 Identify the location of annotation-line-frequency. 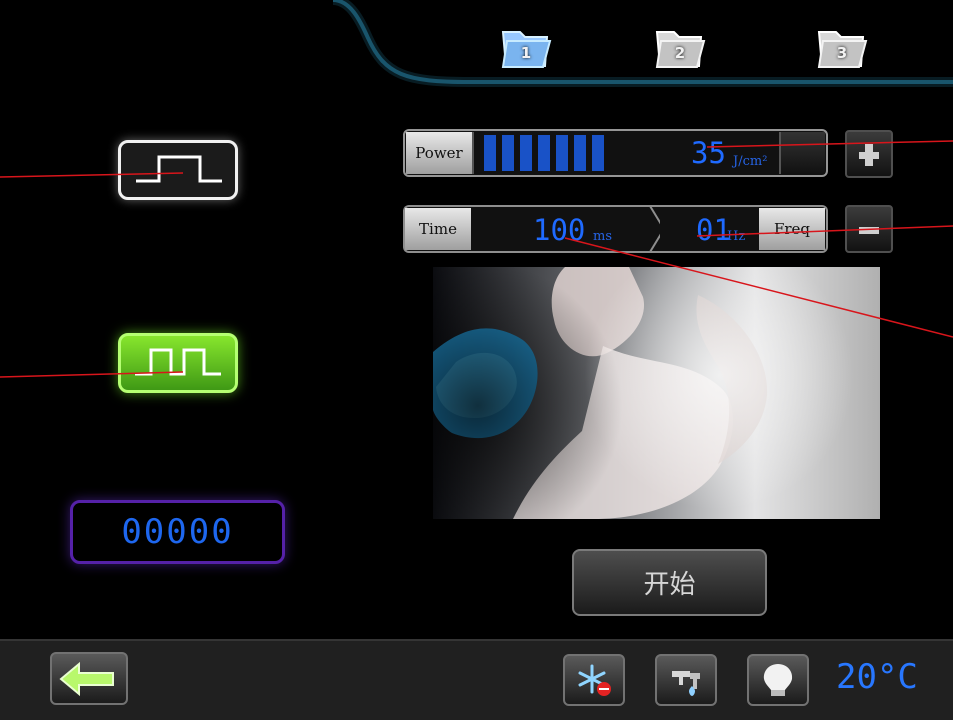
(824, 231).